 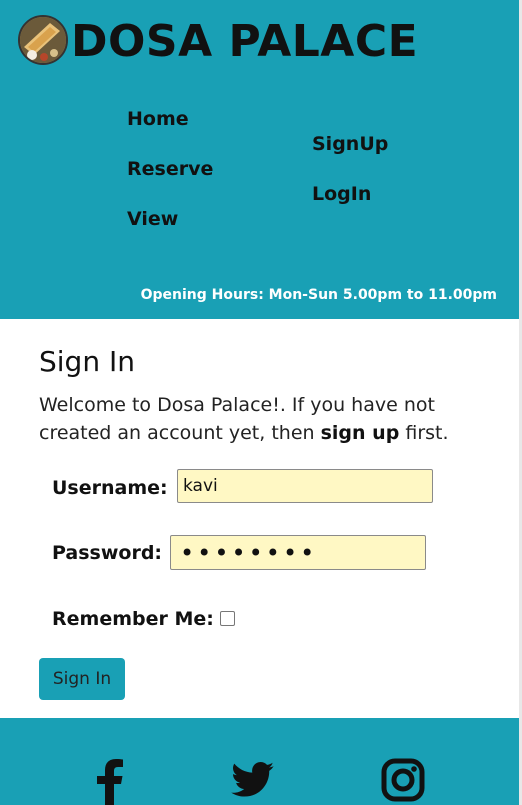 What do you see at coordinates (170, 169) in the screenshot?
I see `nav-reserve: Reserve` at bounding box center [170, 169].